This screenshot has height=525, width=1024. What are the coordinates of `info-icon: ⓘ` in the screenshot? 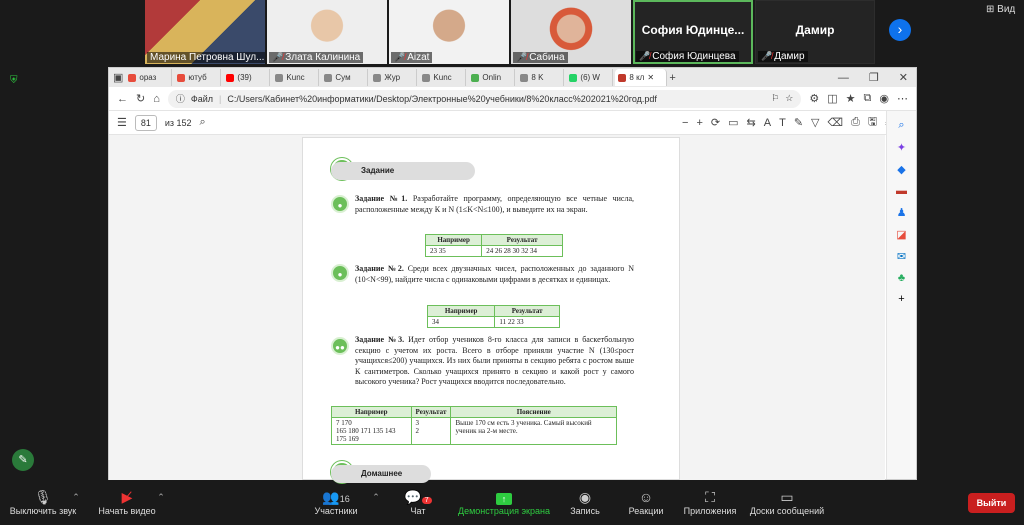 It's located at (180, 99).